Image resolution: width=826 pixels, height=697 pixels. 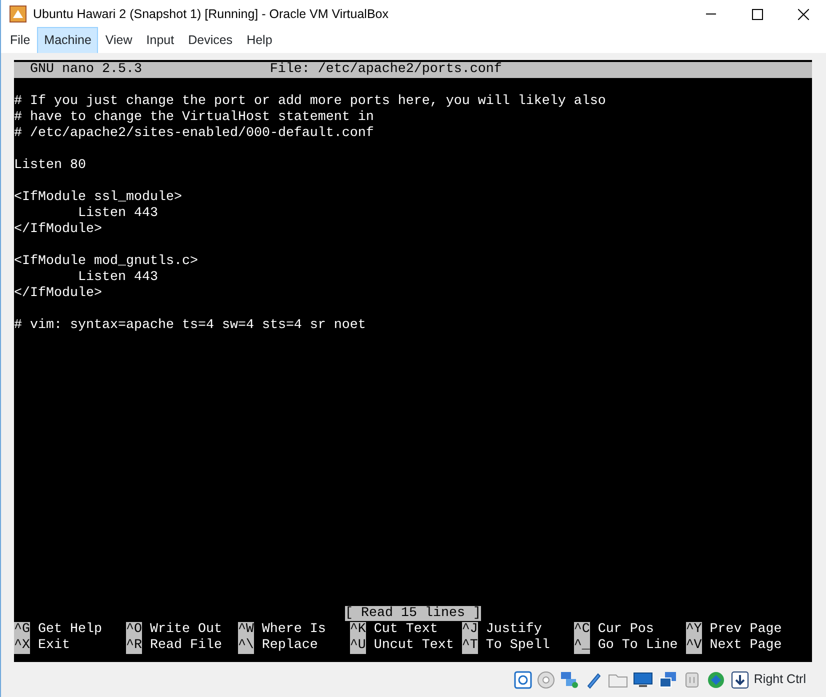 I want to click on editor-version: GNU nano 2.5.3, so click(x=86, y=70).